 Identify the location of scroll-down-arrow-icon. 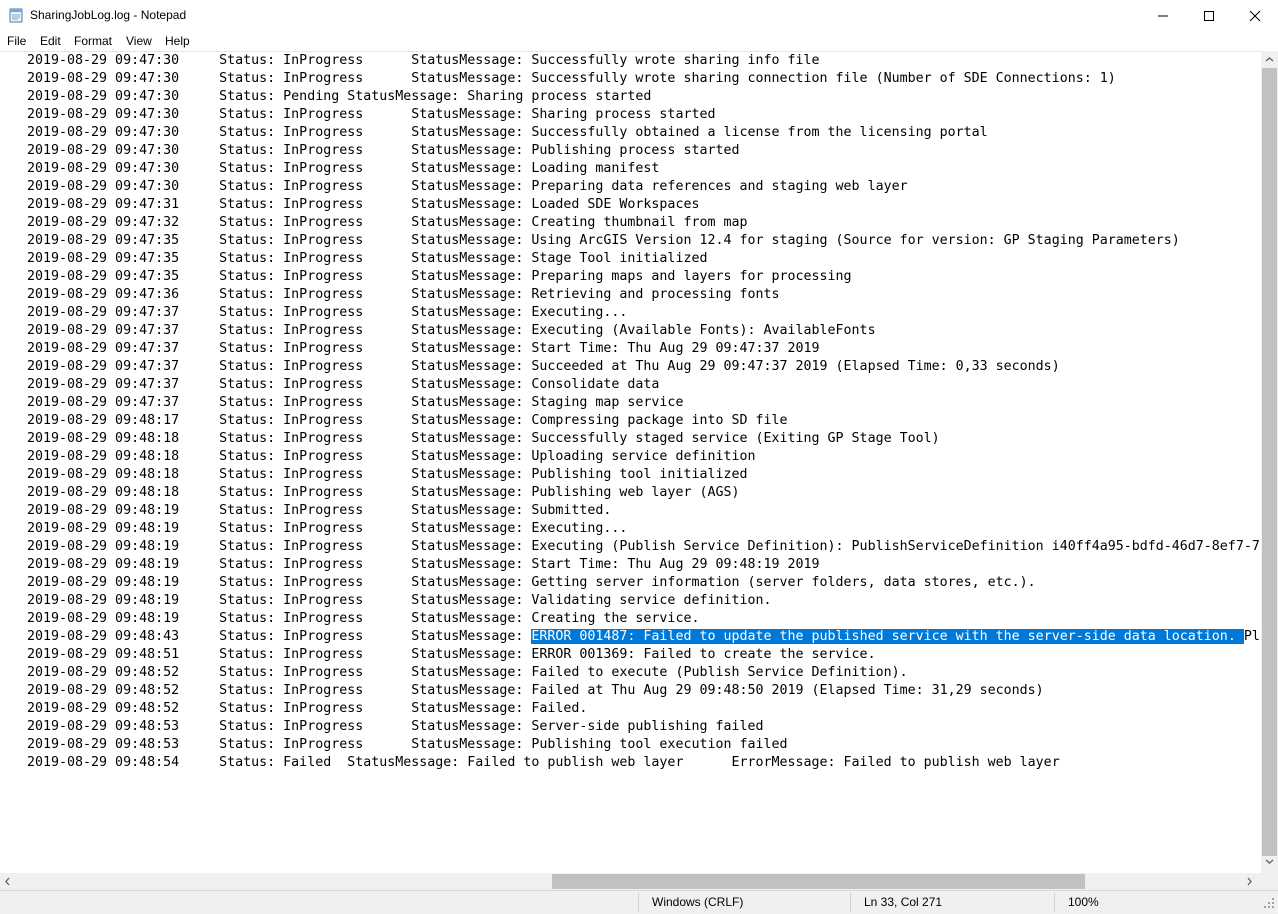
(1269, 861).